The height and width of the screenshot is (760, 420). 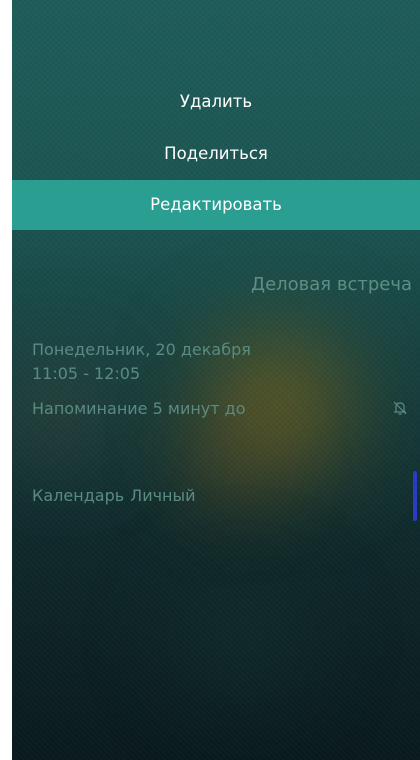 What do you see at coordinates (141, 349) in the screenshot?
I see `event-date: Понедельник, 20 декабря` at bounding box center [141, 349].